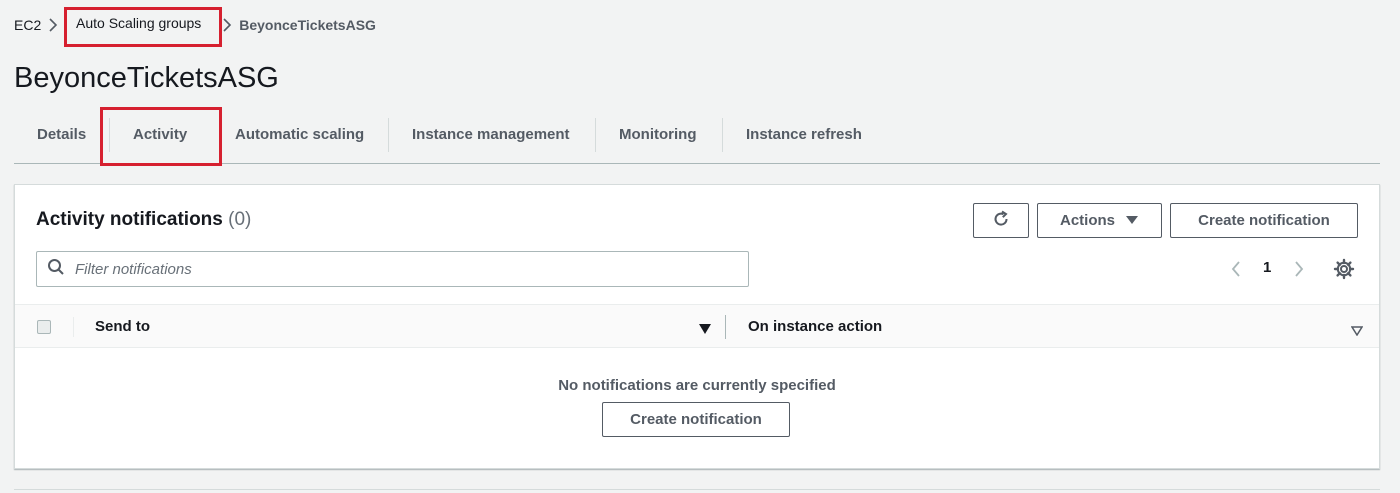 Image resolution: width=1400 pixels, height=493 pixels. Describe the element at coordinates (1267, 267) in the screenshot. I see `current-page-number: 1` at that location.